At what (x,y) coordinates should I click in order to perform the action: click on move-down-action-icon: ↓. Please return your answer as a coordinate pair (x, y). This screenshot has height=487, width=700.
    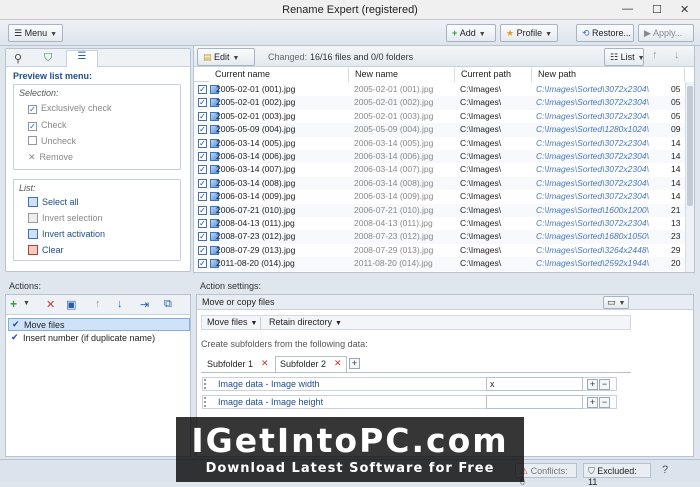
    Looking at the image, I should click on (120, 304).